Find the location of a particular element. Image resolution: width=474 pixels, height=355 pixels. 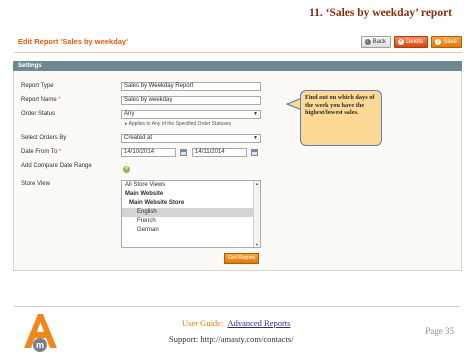

select-orders-select: Created at ▼ is located at coordinates (191, 138).